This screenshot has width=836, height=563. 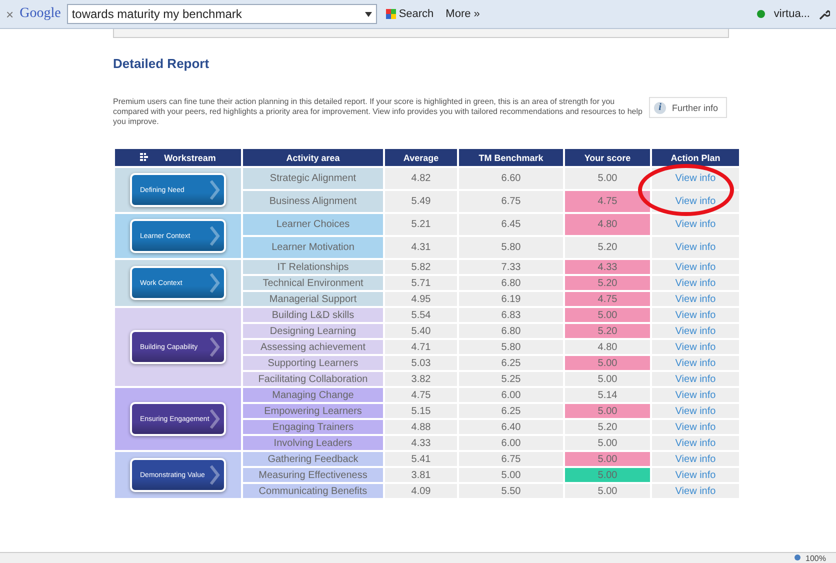 What do you see at coordinates (161, 63) in the screenshot?
I see `page-title: Detailed Report` at bounding box center [161, 63].